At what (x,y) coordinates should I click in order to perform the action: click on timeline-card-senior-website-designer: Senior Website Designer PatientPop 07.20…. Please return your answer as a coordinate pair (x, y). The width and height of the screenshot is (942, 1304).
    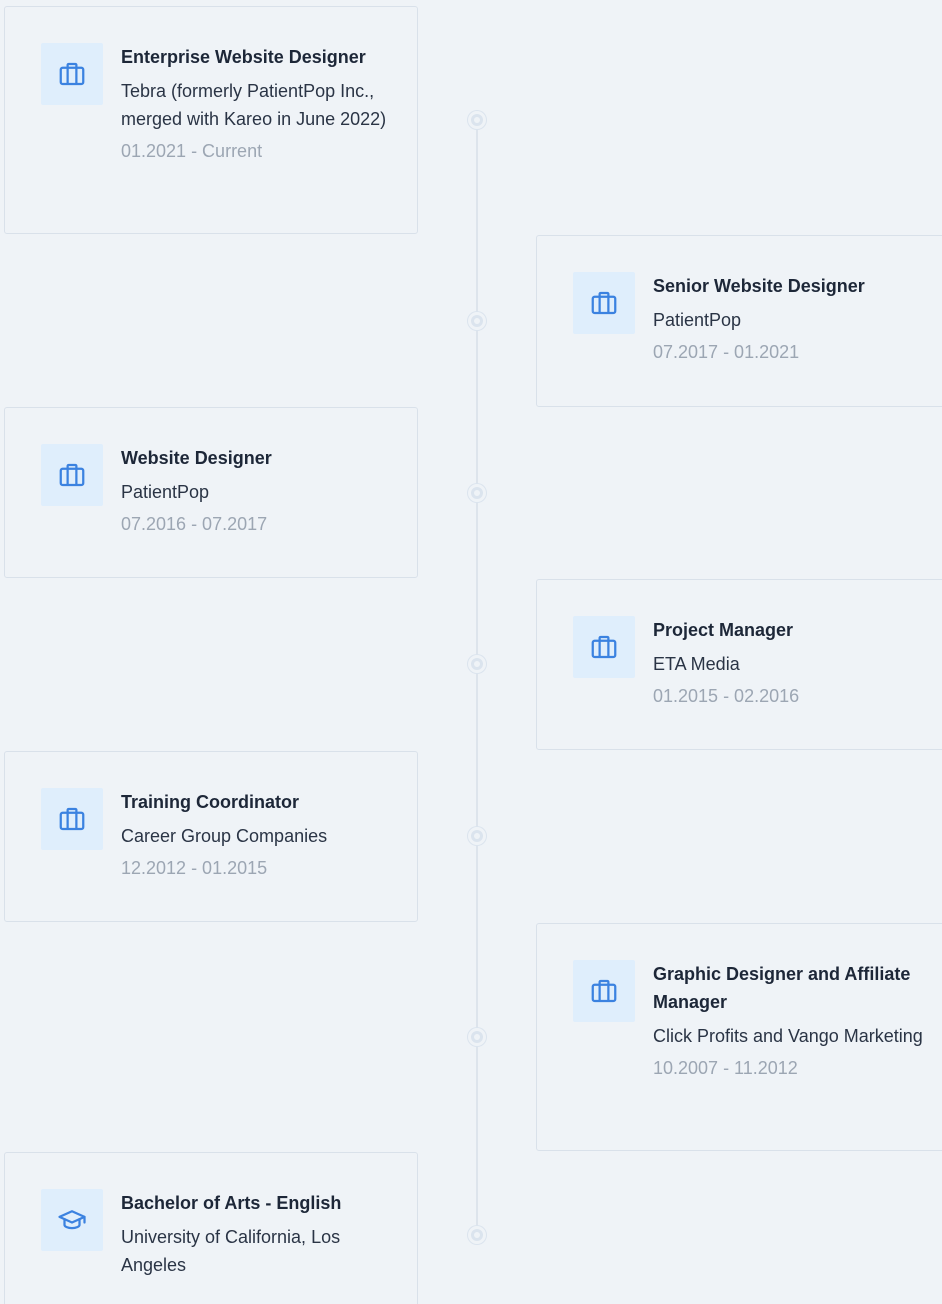
    Looking at the image, I should click on (739, 321).